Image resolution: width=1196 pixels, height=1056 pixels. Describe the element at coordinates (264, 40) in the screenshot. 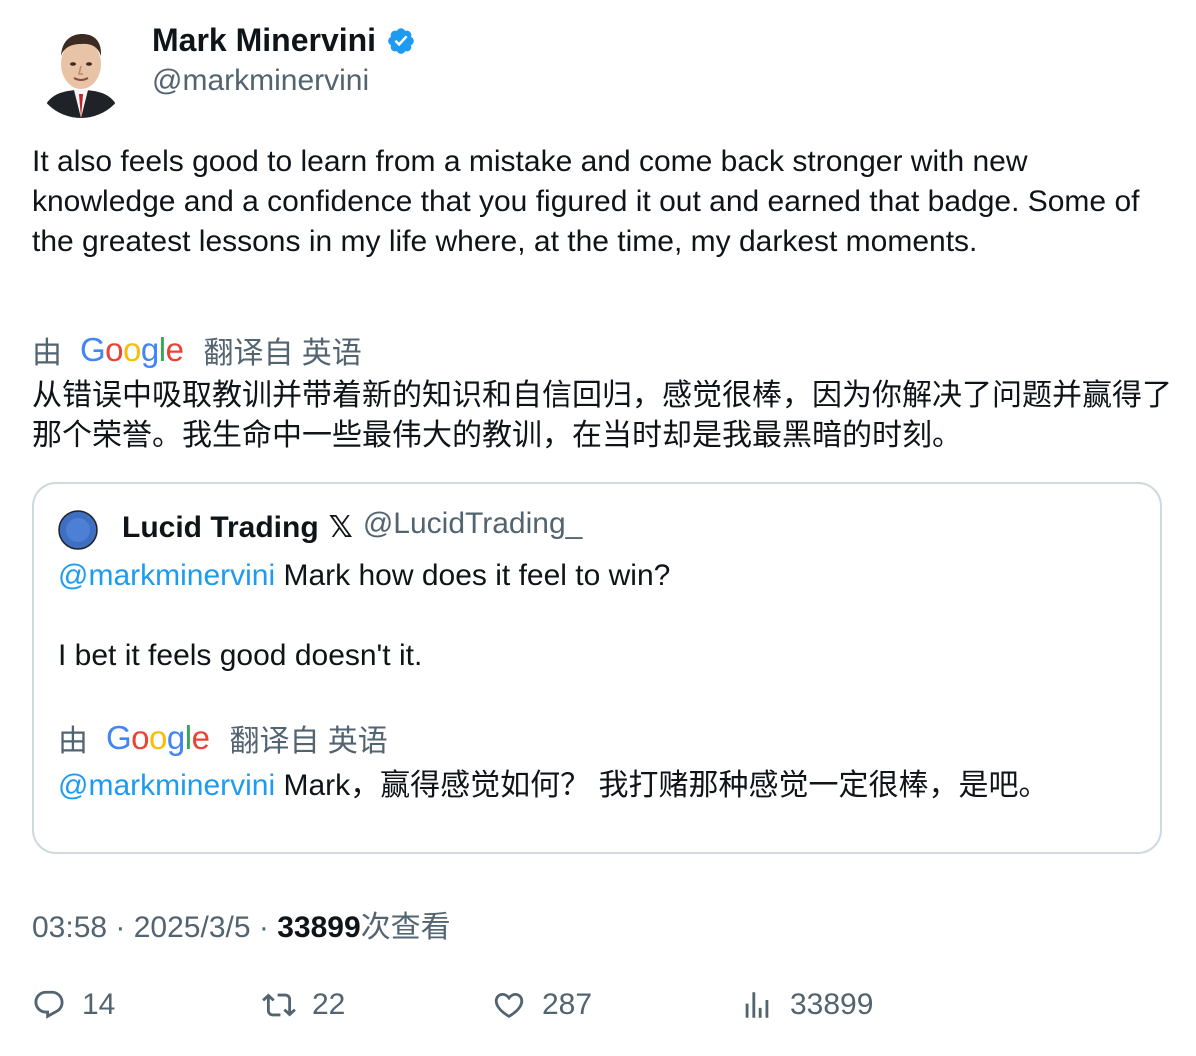

I see `author-name-text: Mark Minervini` at that location.